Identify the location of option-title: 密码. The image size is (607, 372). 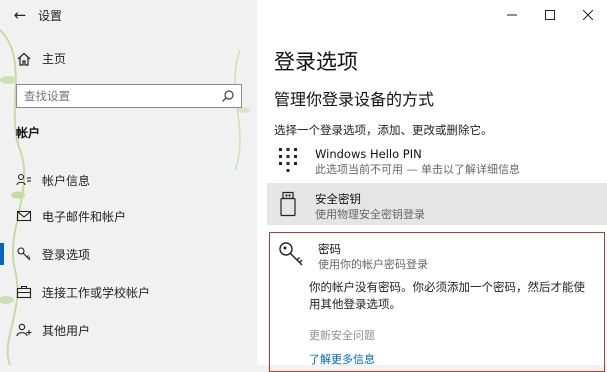
(329, 249).